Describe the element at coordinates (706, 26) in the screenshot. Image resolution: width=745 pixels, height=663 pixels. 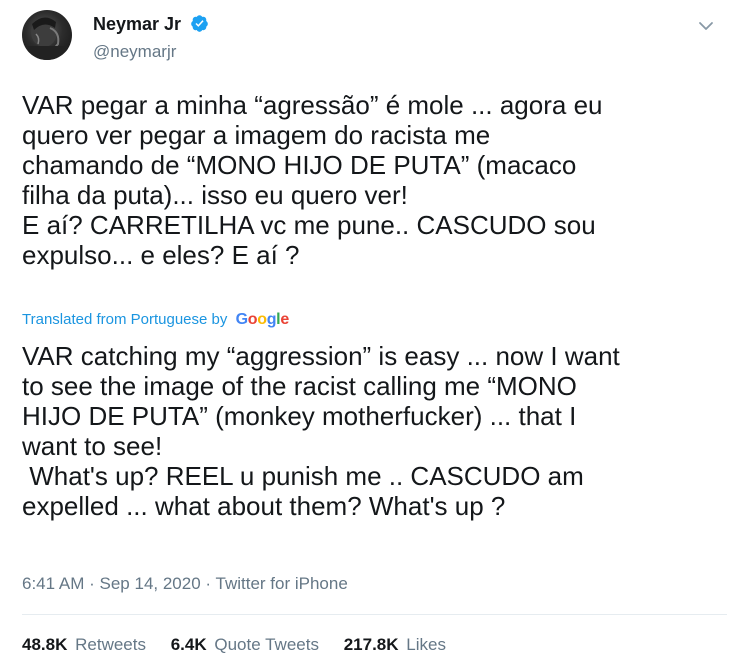
I see `chevron-down-icon` at that location.